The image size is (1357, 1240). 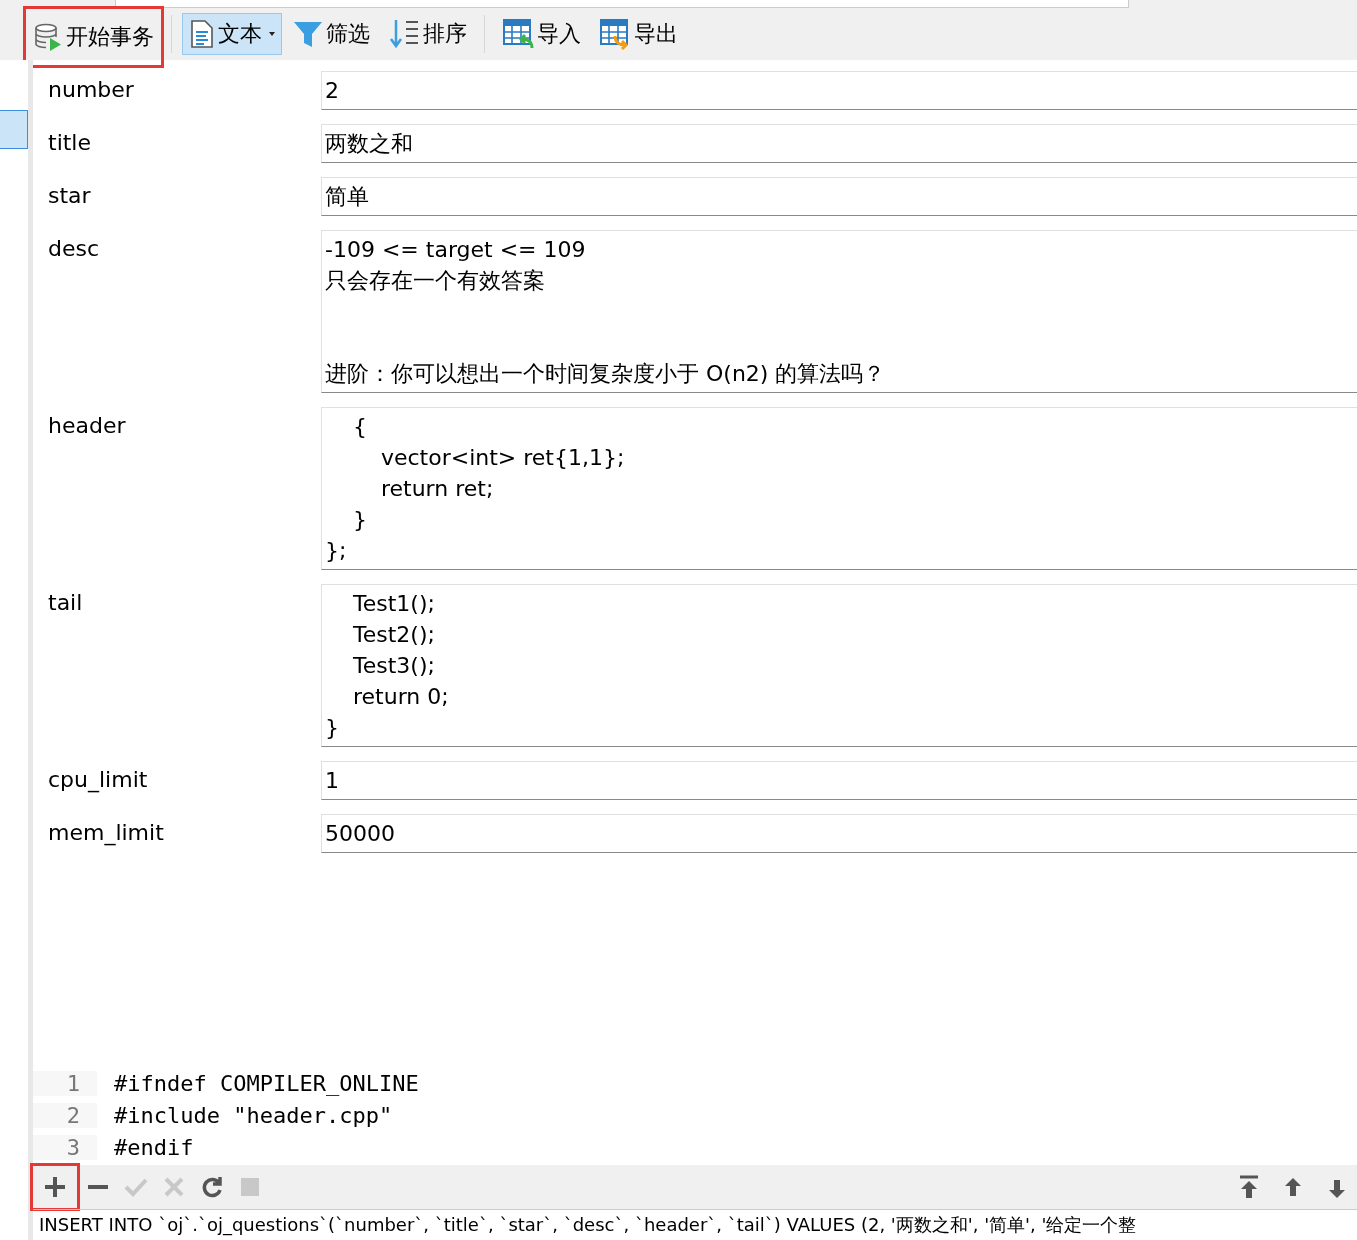 I want to click on dropdown-arrow-icon, so click(x=272, y=34).